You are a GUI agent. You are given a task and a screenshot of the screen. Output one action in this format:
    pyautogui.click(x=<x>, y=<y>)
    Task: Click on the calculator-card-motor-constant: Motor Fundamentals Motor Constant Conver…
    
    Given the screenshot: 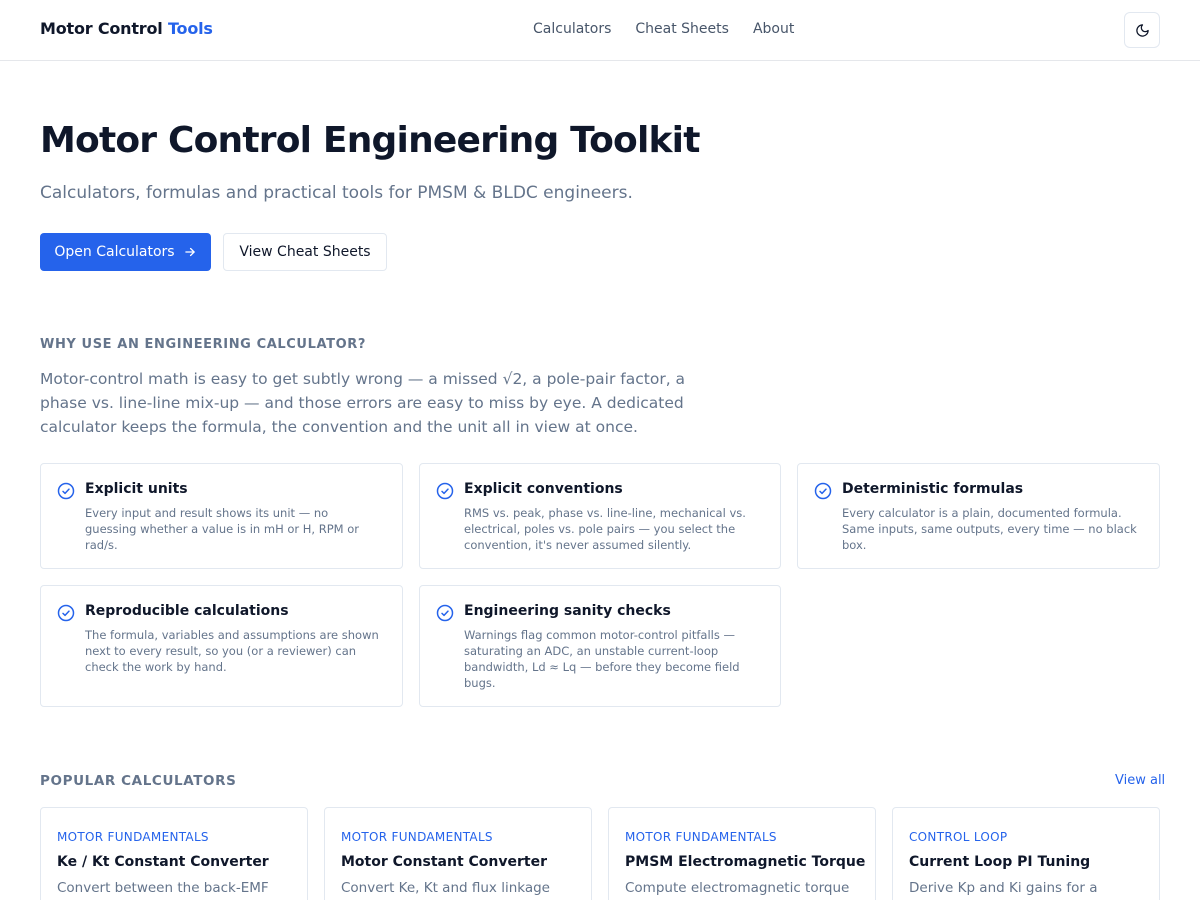 What is the action you would take?
    pyautogui.click(x=458, y=853)
    